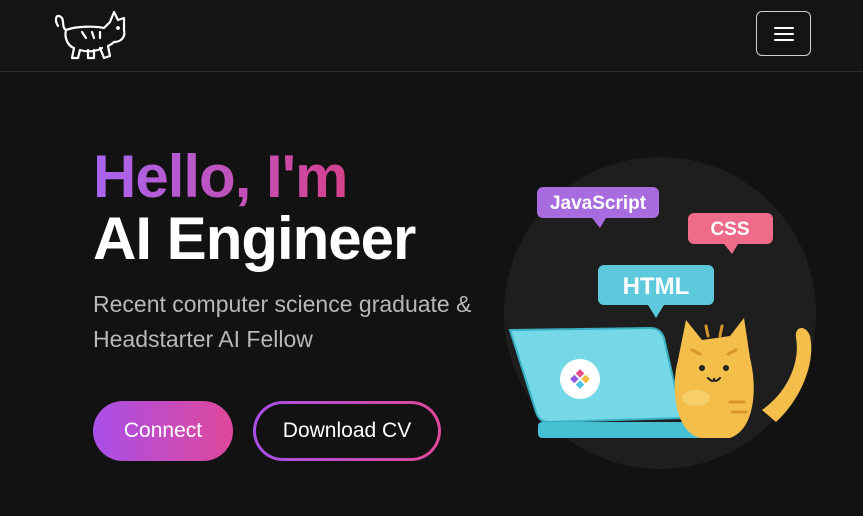 This screenshot has width=863, height=516. What do you see at coordinates (729, 229) in the screenshot?
I see `css-tag-label: CSS` at bounding box center [729, 229].